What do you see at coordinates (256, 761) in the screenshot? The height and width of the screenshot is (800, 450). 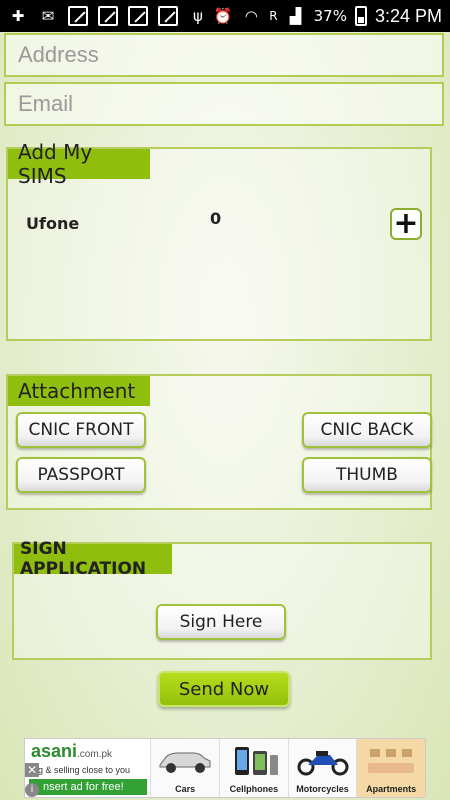 I see `phone-icon` at bounding box center [256, 761].